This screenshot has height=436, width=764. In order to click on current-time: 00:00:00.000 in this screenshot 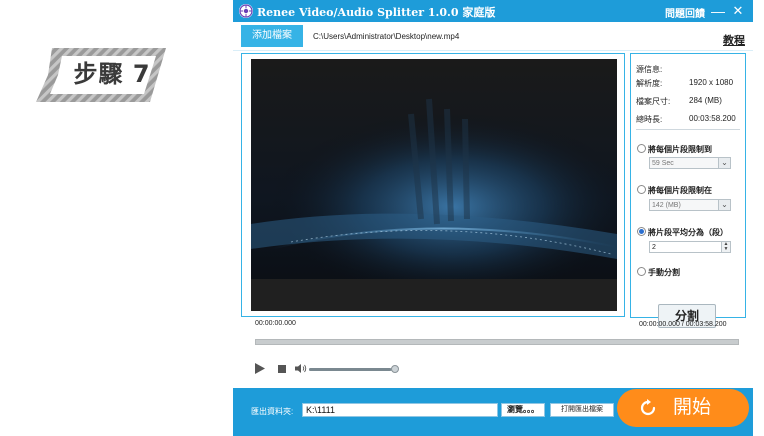, I will do `click(275, 323)`.